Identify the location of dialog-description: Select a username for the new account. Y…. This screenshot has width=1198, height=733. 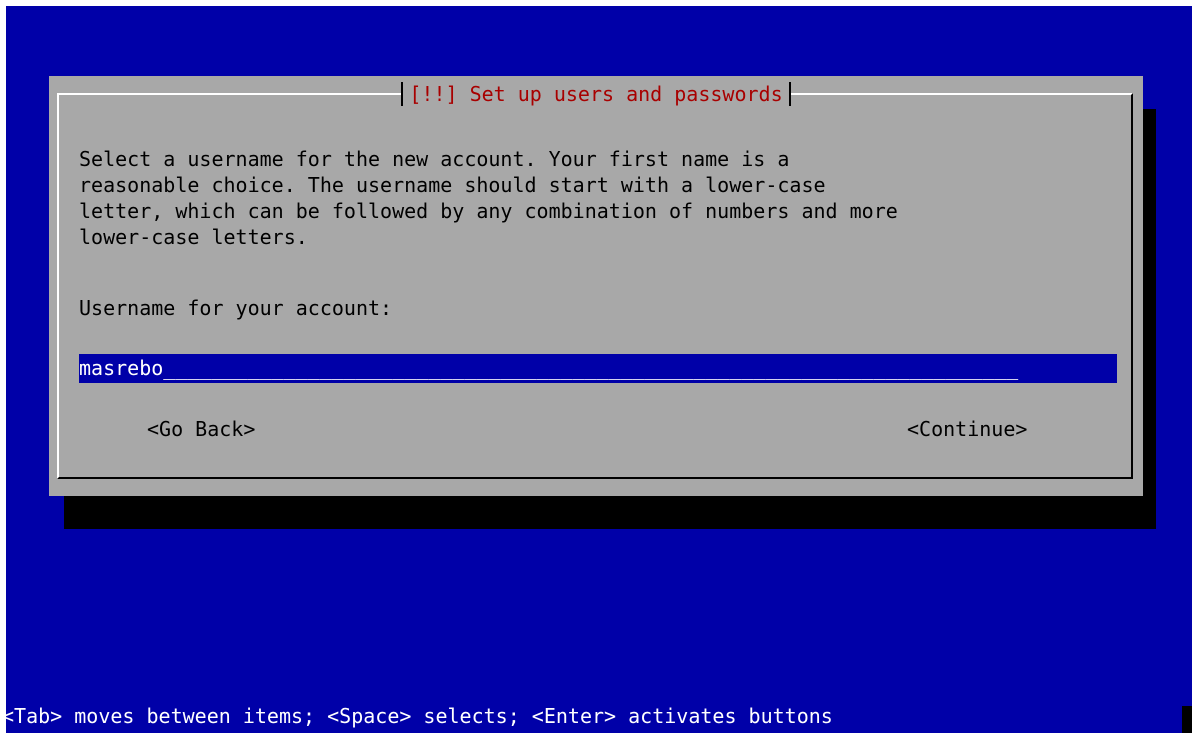
(488, 198).